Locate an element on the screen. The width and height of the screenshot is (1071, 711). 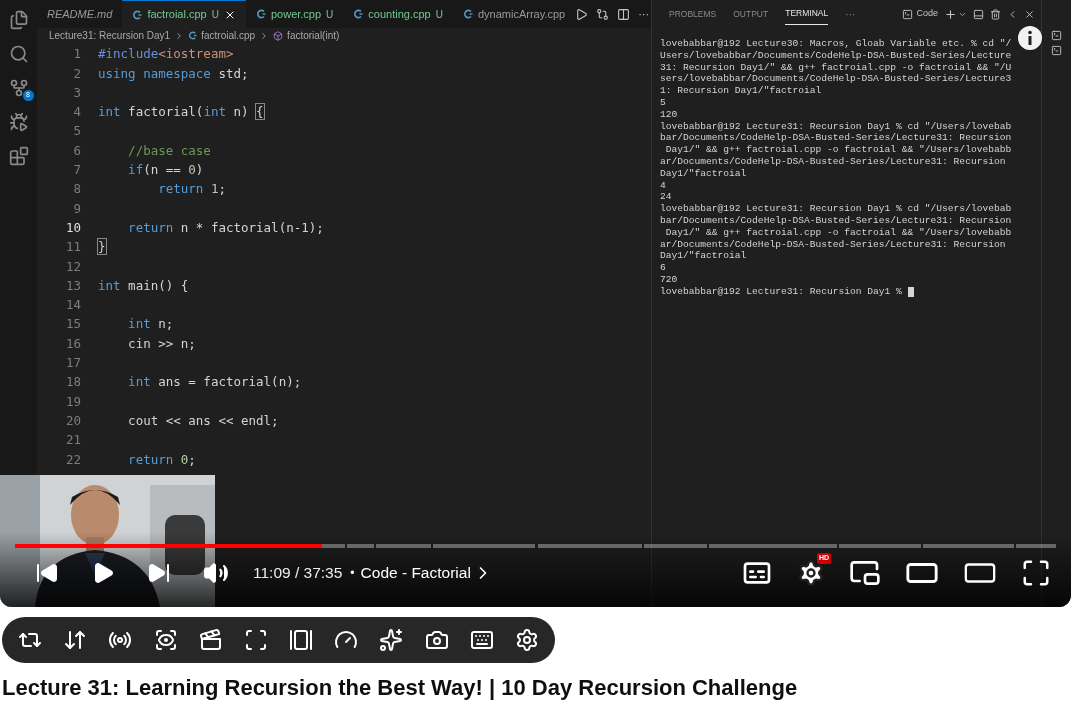
breadcrumb-item: factorial(int) is located at coordinates (313, 35).